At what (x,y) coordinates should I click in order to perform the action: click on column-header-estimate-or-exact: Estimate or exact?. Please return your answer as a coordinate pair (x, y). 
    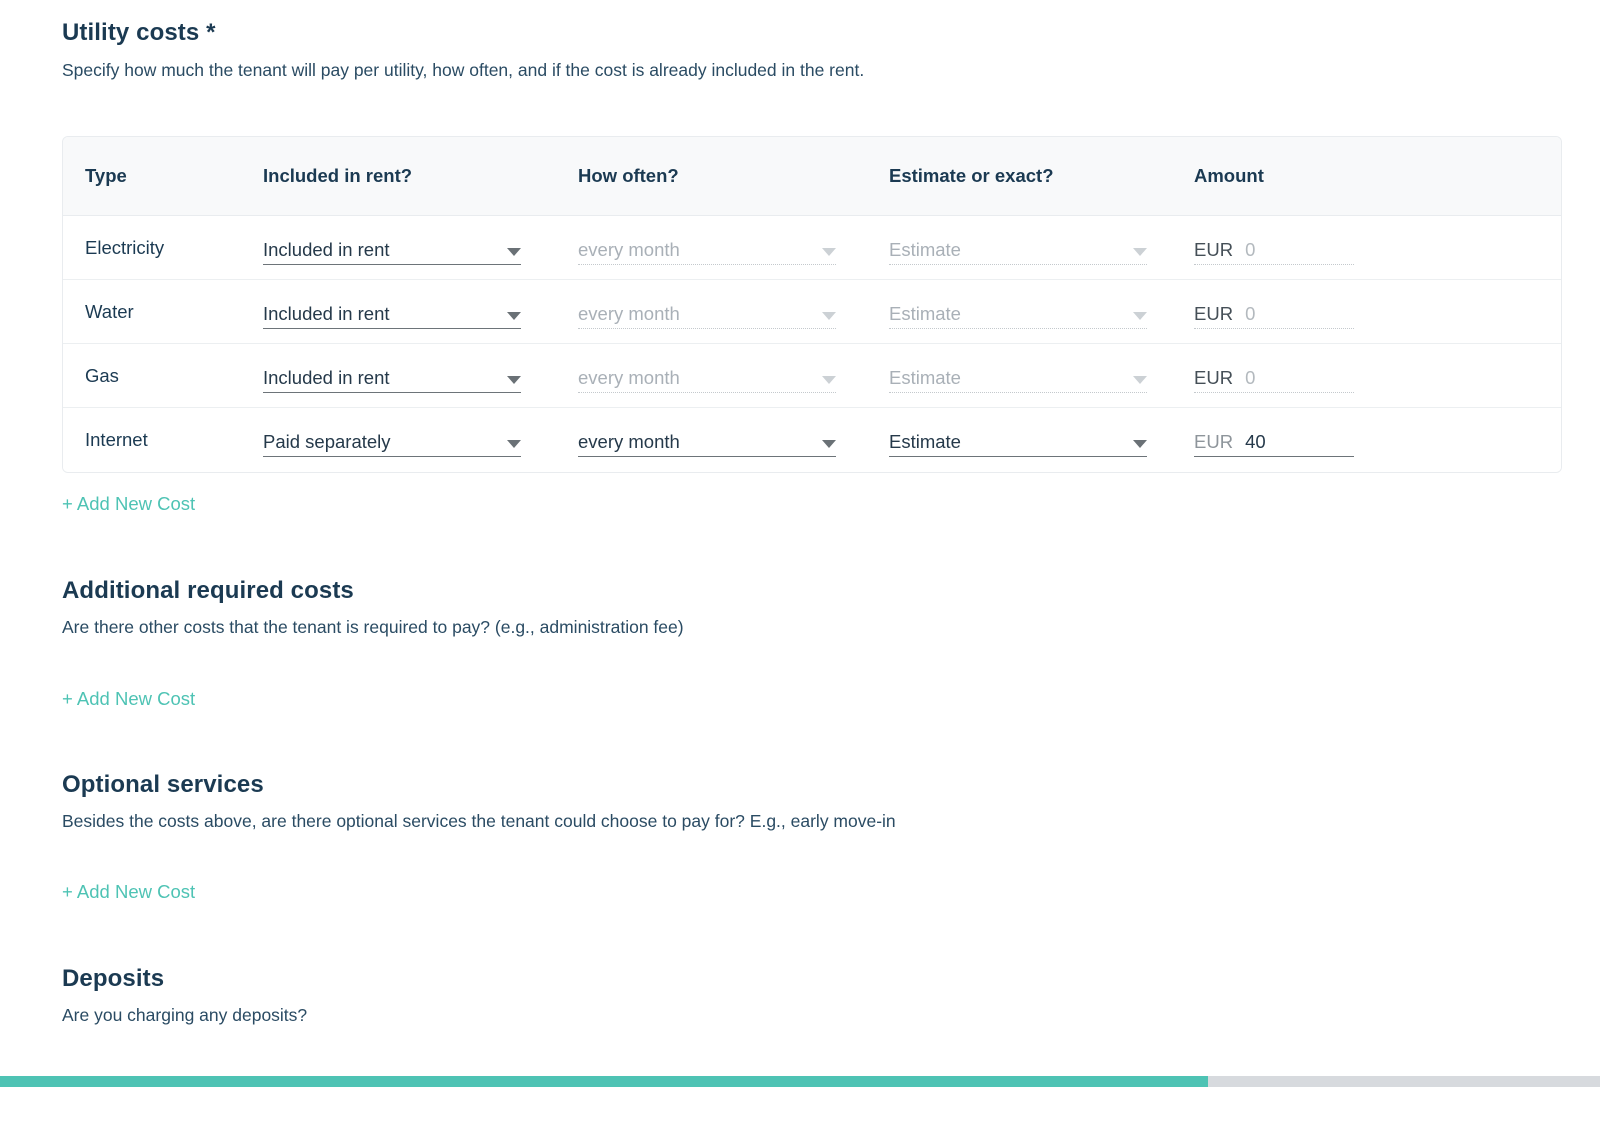
    Looking at the image, I should click on (971, 175).